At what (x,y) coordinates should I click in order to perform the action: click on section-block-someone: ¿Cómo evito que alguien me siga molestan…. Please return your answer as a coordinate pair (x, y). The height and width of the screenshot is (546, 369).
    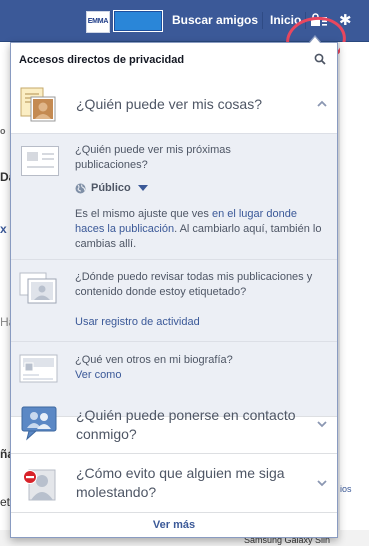
    Looking at the image, I should click on (174, 483).